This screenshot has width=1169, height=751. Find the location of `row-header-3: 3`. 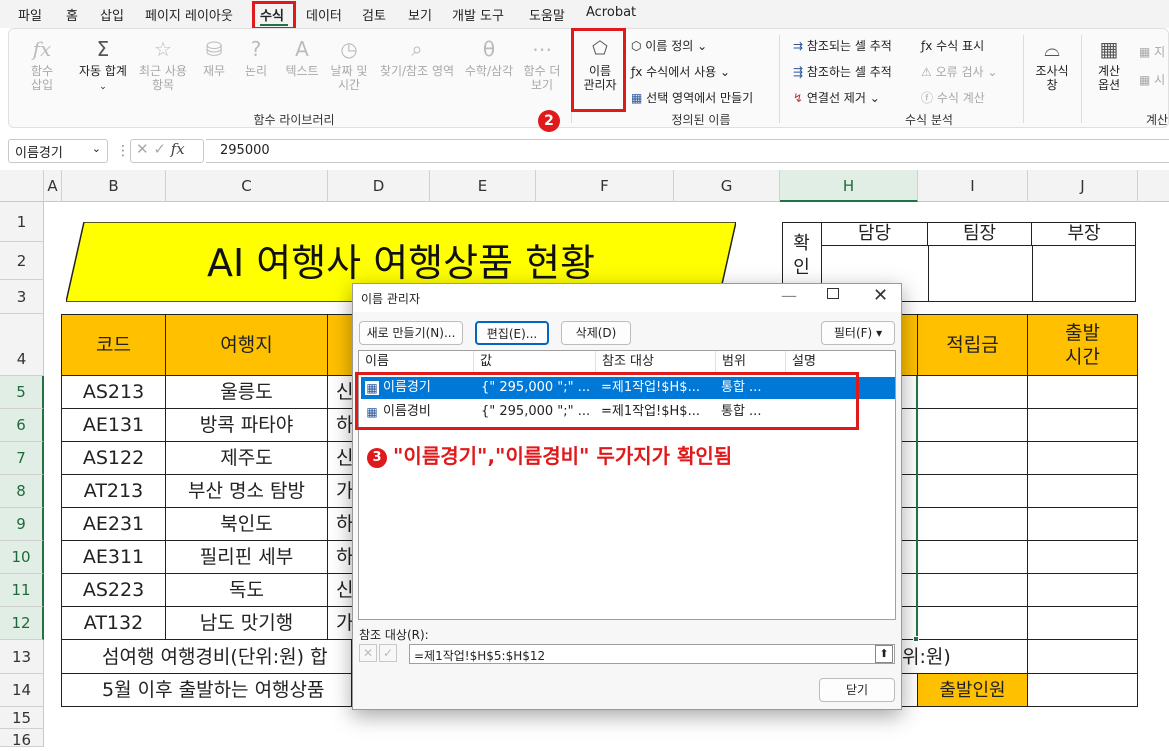

row-header-3: 3 is located at coordinates (22, 297).